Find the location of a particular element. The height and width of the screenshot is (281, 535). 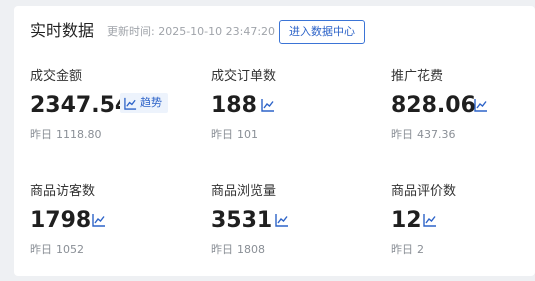

metric-card-orders: 成交订单数 188 昨日 101 is located at coordinates (296, 113).